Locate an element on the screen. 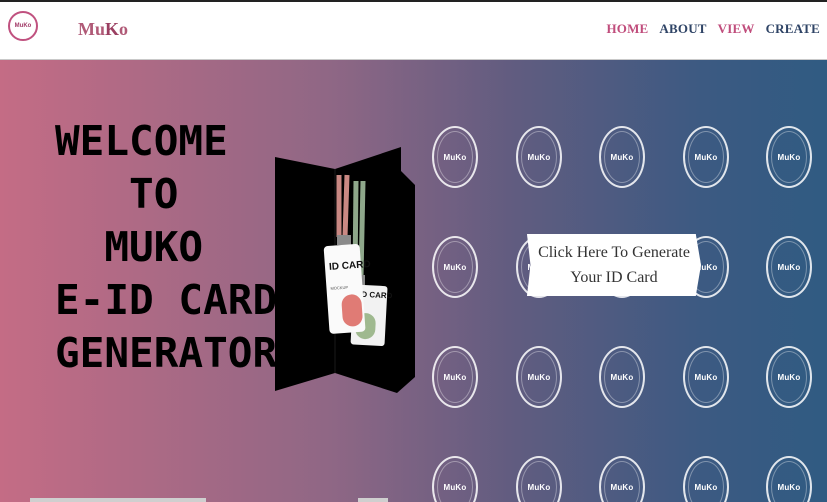 This screenshot has height=502, width=827. brand-suffix: o is located at coordinates (124, 29).